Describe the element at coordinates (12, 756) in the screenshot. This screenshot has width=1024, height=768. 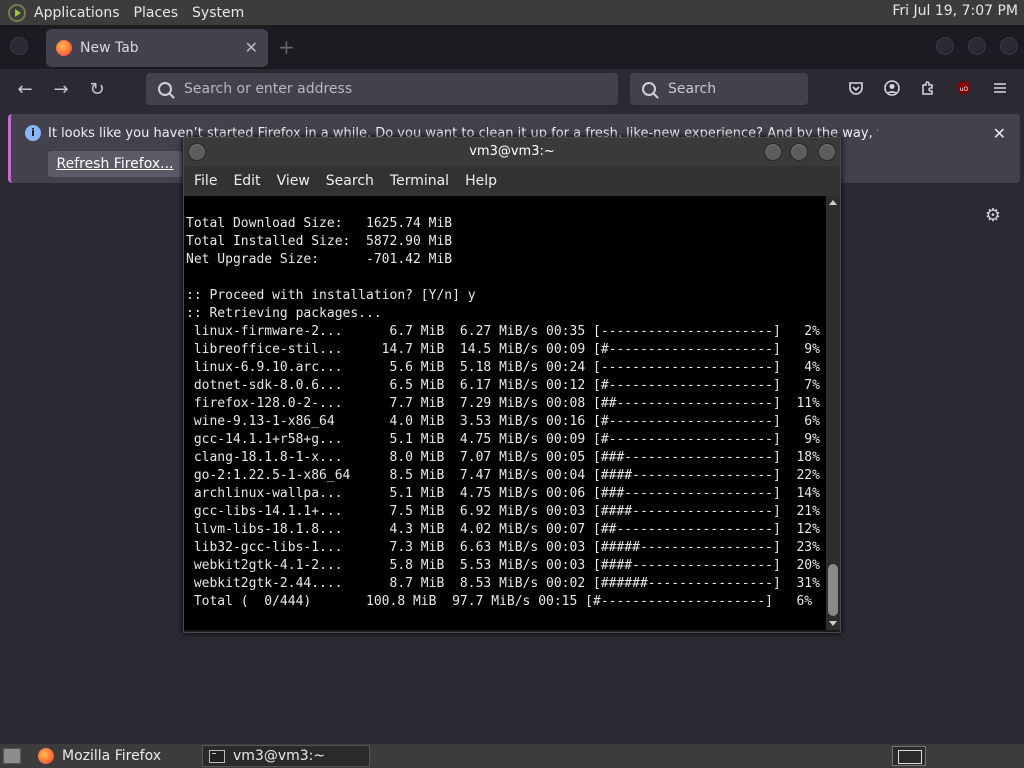
I see `show-desktop-button` at that location.